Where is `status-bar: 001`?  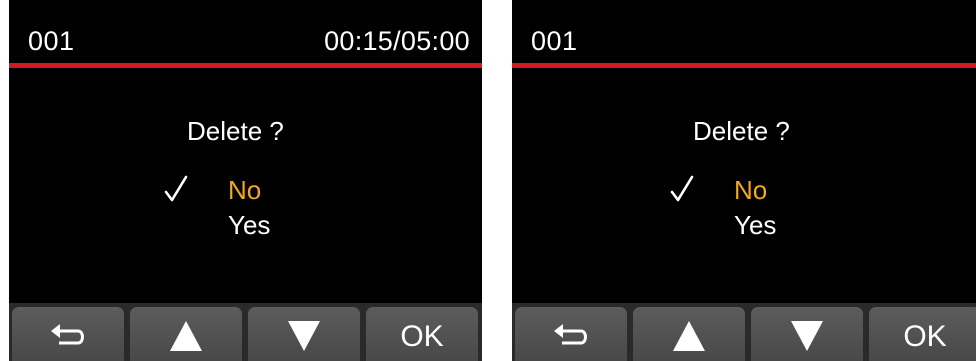 status-bar: 001 is located at coordinates (744, 31).